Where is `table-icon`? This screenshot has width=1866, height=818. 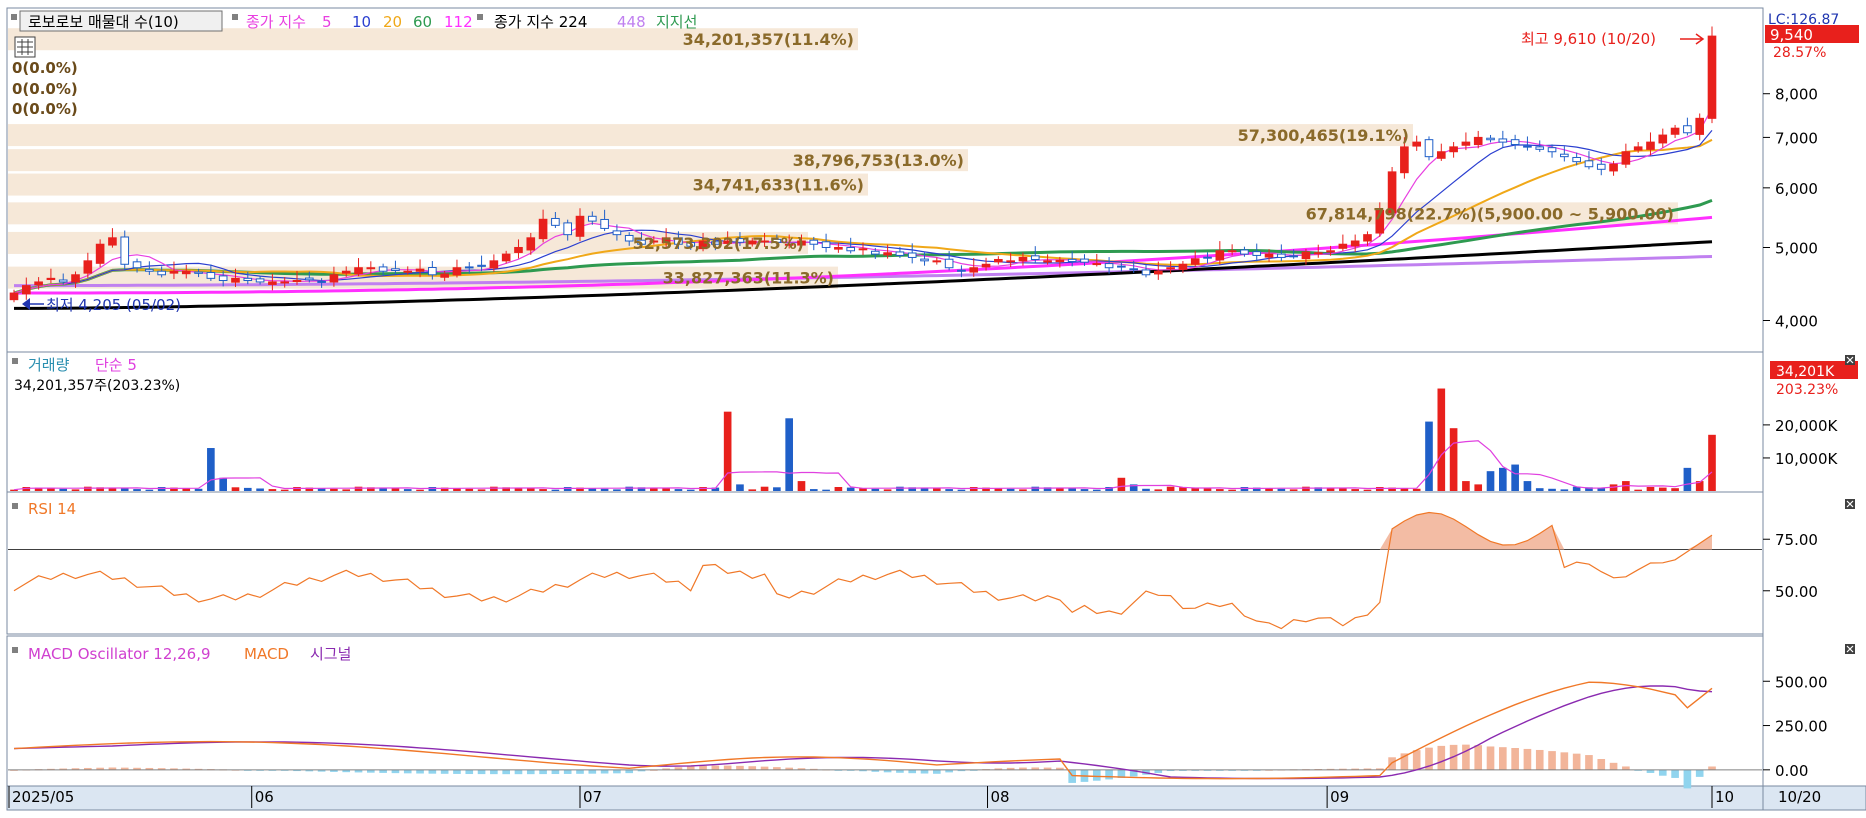
table-icon is located at coordinates (25, 47).